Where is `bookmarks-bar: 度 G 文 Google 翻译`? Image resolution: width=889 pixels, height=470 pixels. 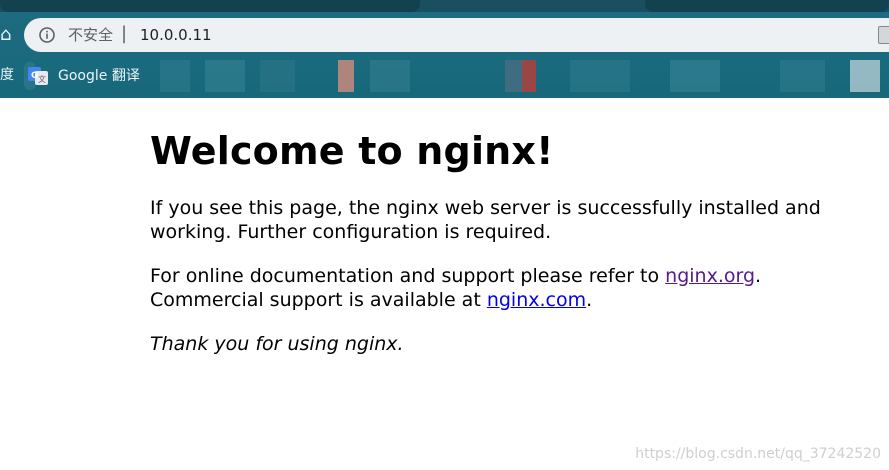
bookmarks-bar: 度 G 文 Google 翻译 is located at coordinates (444, 76).